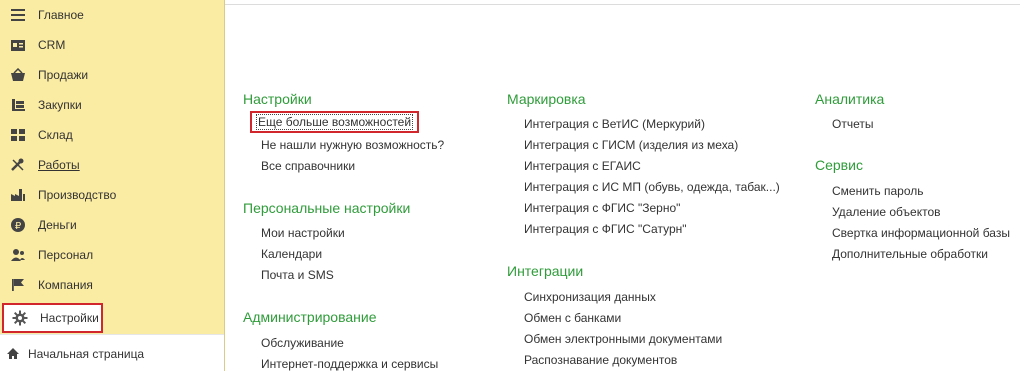  Describe the element at coordinates (850, 99) in the screenshot. I see `section-title-analytics: Аналитика` at that location.